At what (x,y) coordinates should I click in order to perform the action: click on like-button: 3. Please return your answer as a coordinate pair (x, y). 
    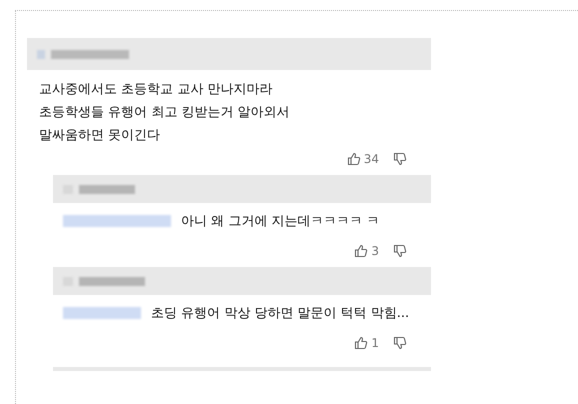
    Looking at the image, I should click on (366, 251).